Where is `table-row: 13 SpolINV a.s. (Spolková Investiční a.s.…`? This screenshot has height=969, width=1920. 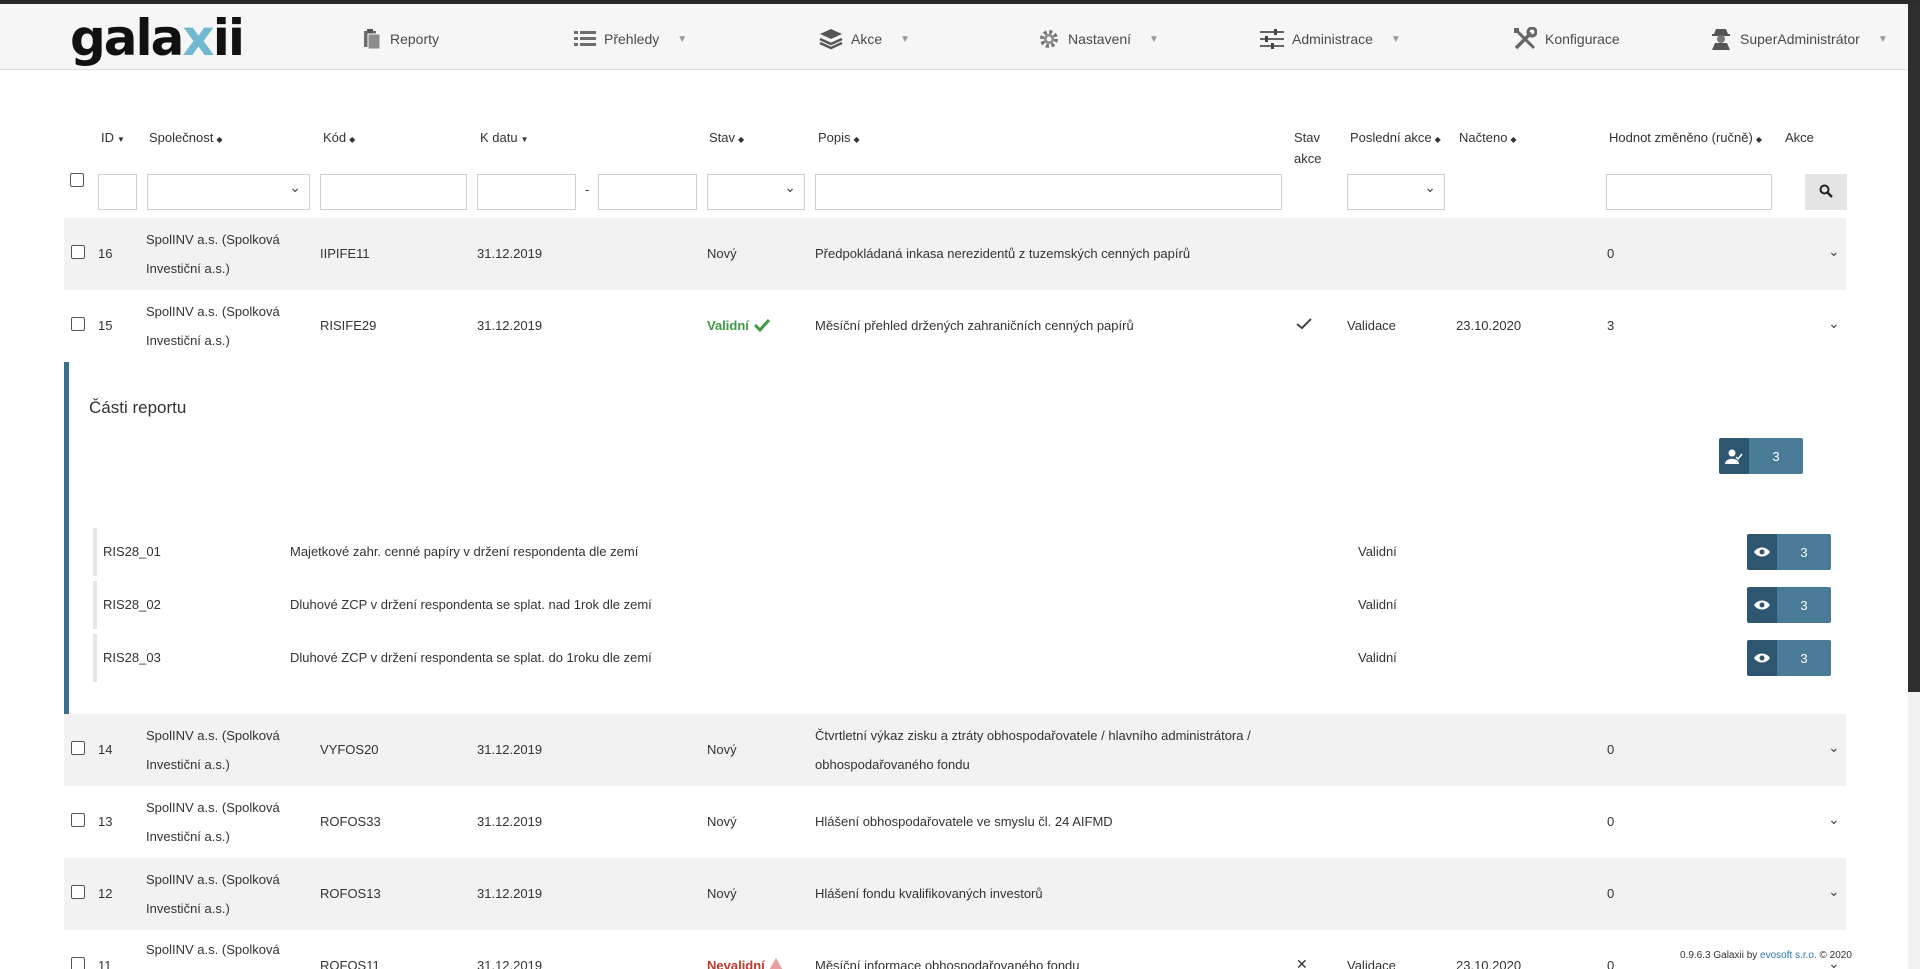 table-row: 13 SpolINV a.s. (Spolková Investiční a.s.… is located at coordinates (955, 822).